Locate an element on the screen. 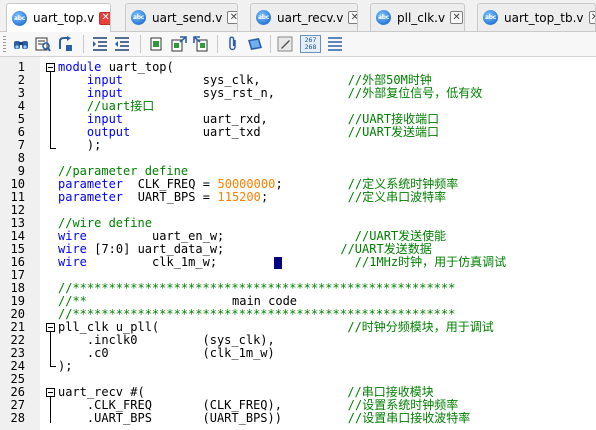  edit-icon is located at coordinates (285, 44).